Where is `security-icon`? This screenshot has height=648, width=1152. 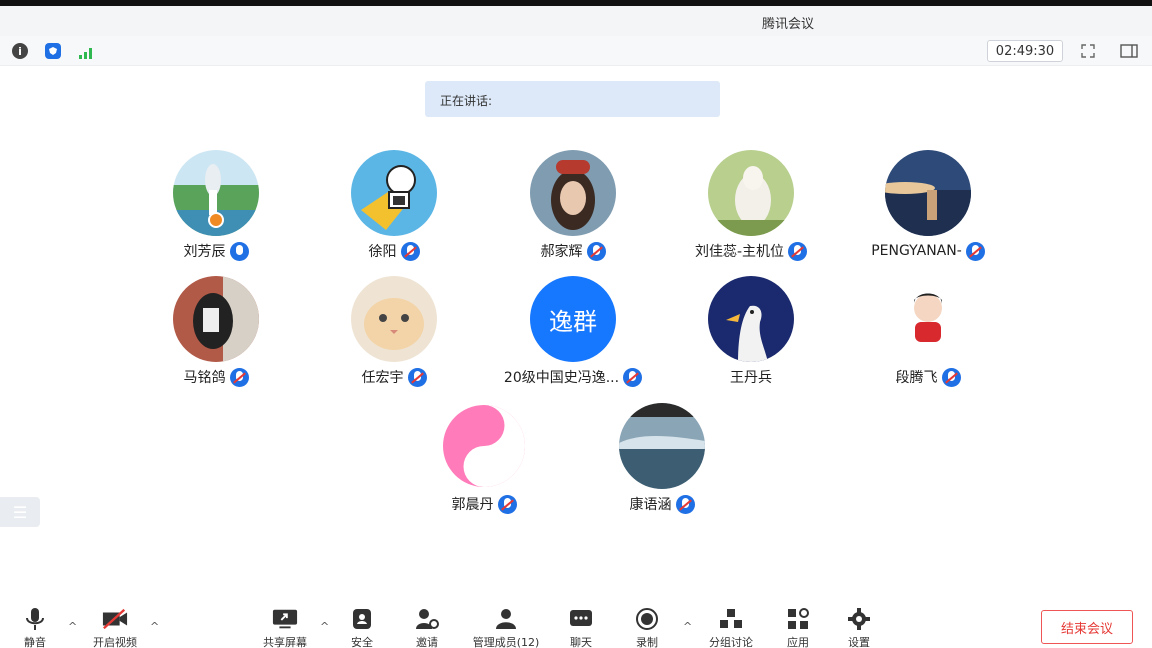 security-icon is located at coordinates (362, 619).